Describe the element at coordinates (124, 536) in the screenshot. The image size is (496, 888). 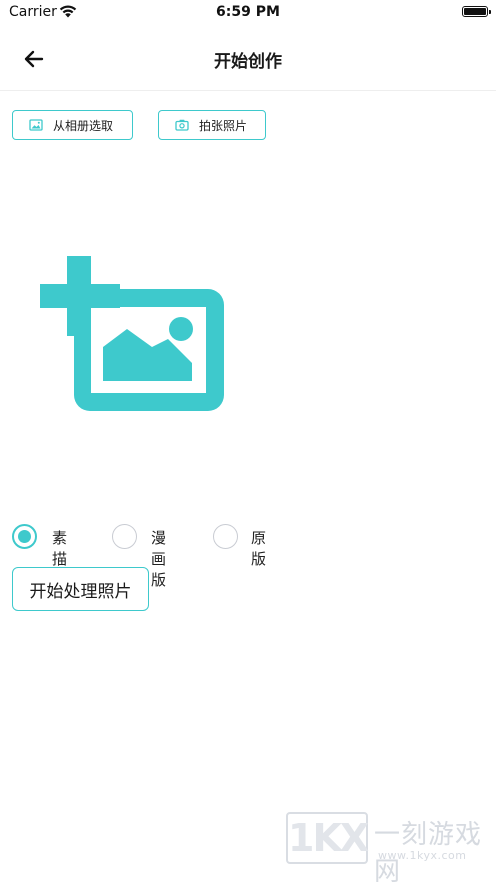
I see `radio-comic` at that location.